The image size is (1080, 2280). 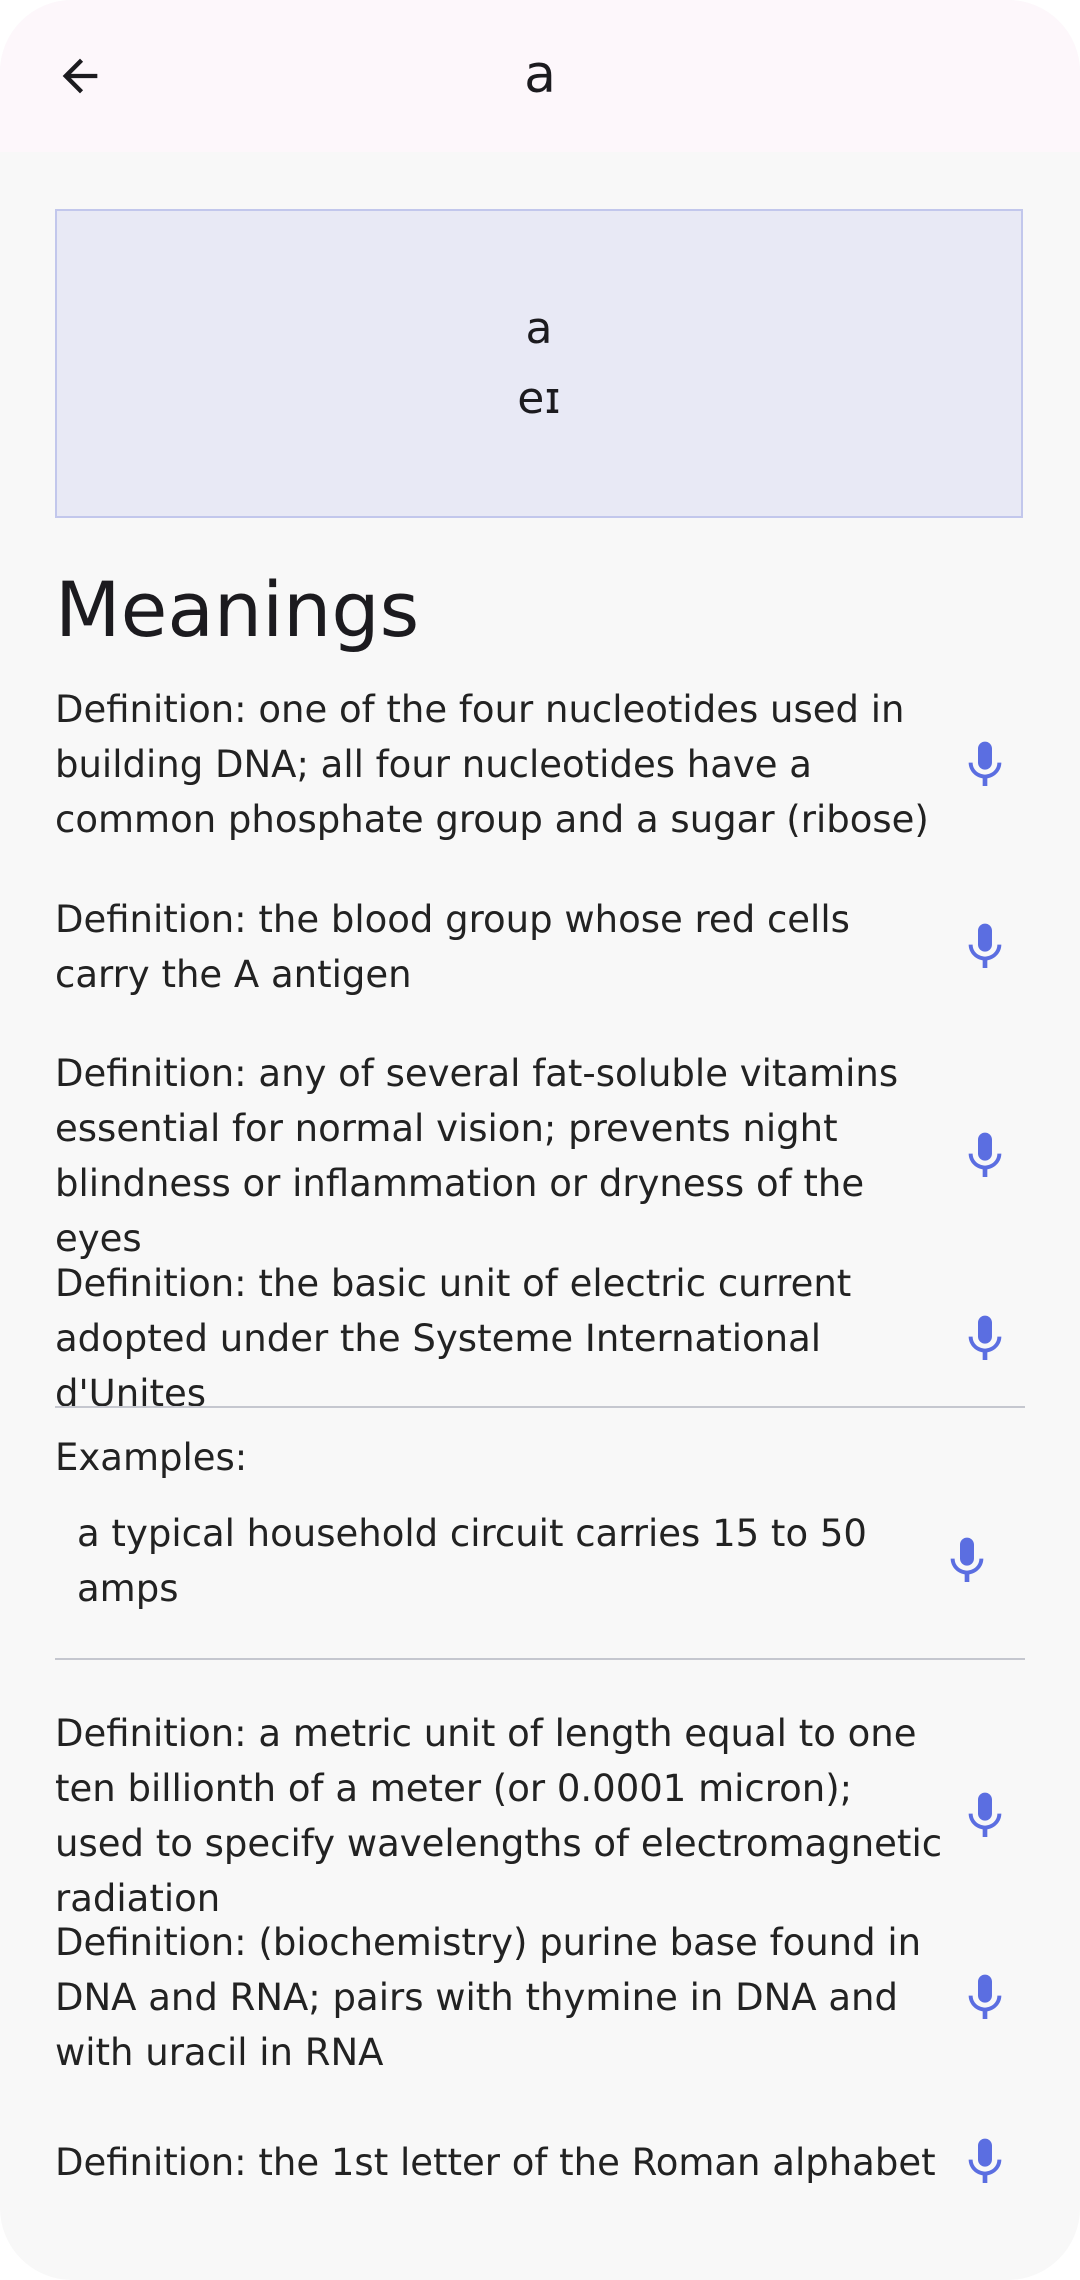 I want to click on app-bar-title: a, so click(x=540, y=75).